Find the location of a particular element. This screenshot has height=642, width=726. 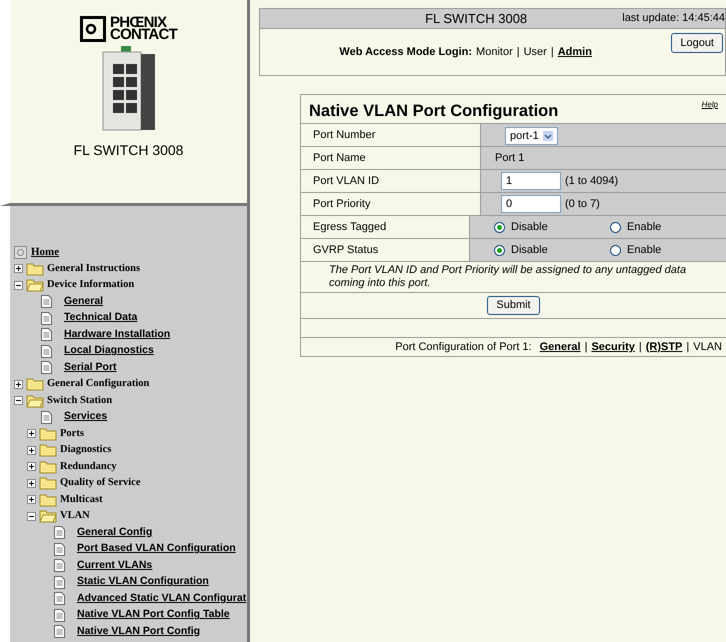

dropdown-caret-icon is located at coordinates (547, 136).